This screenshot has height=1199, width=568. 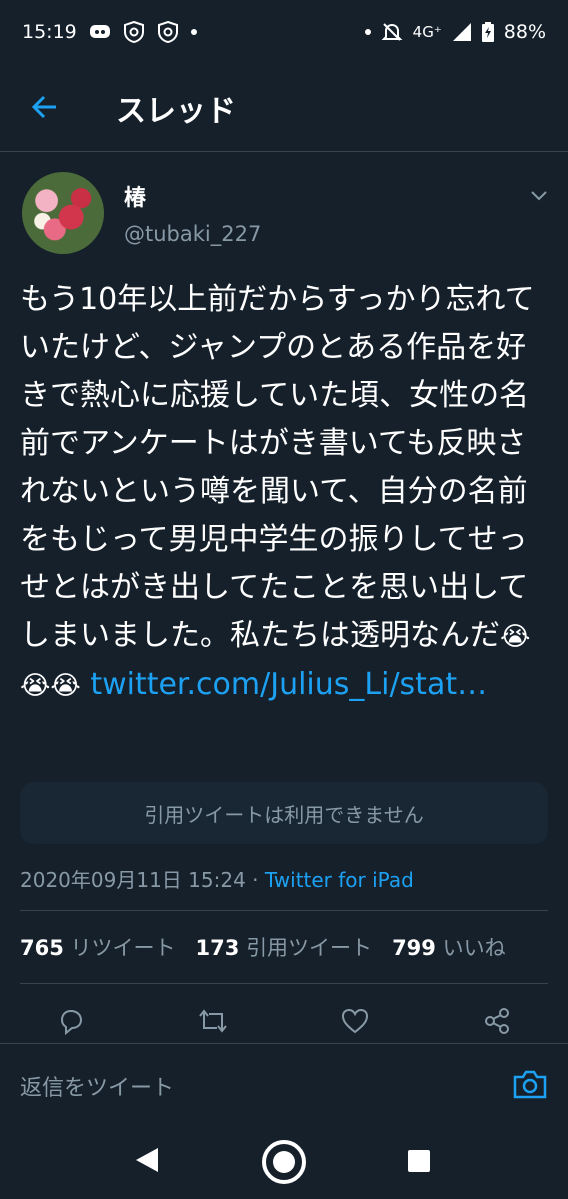 I want to click on retweet-icon, so click(x=213, y=1021).